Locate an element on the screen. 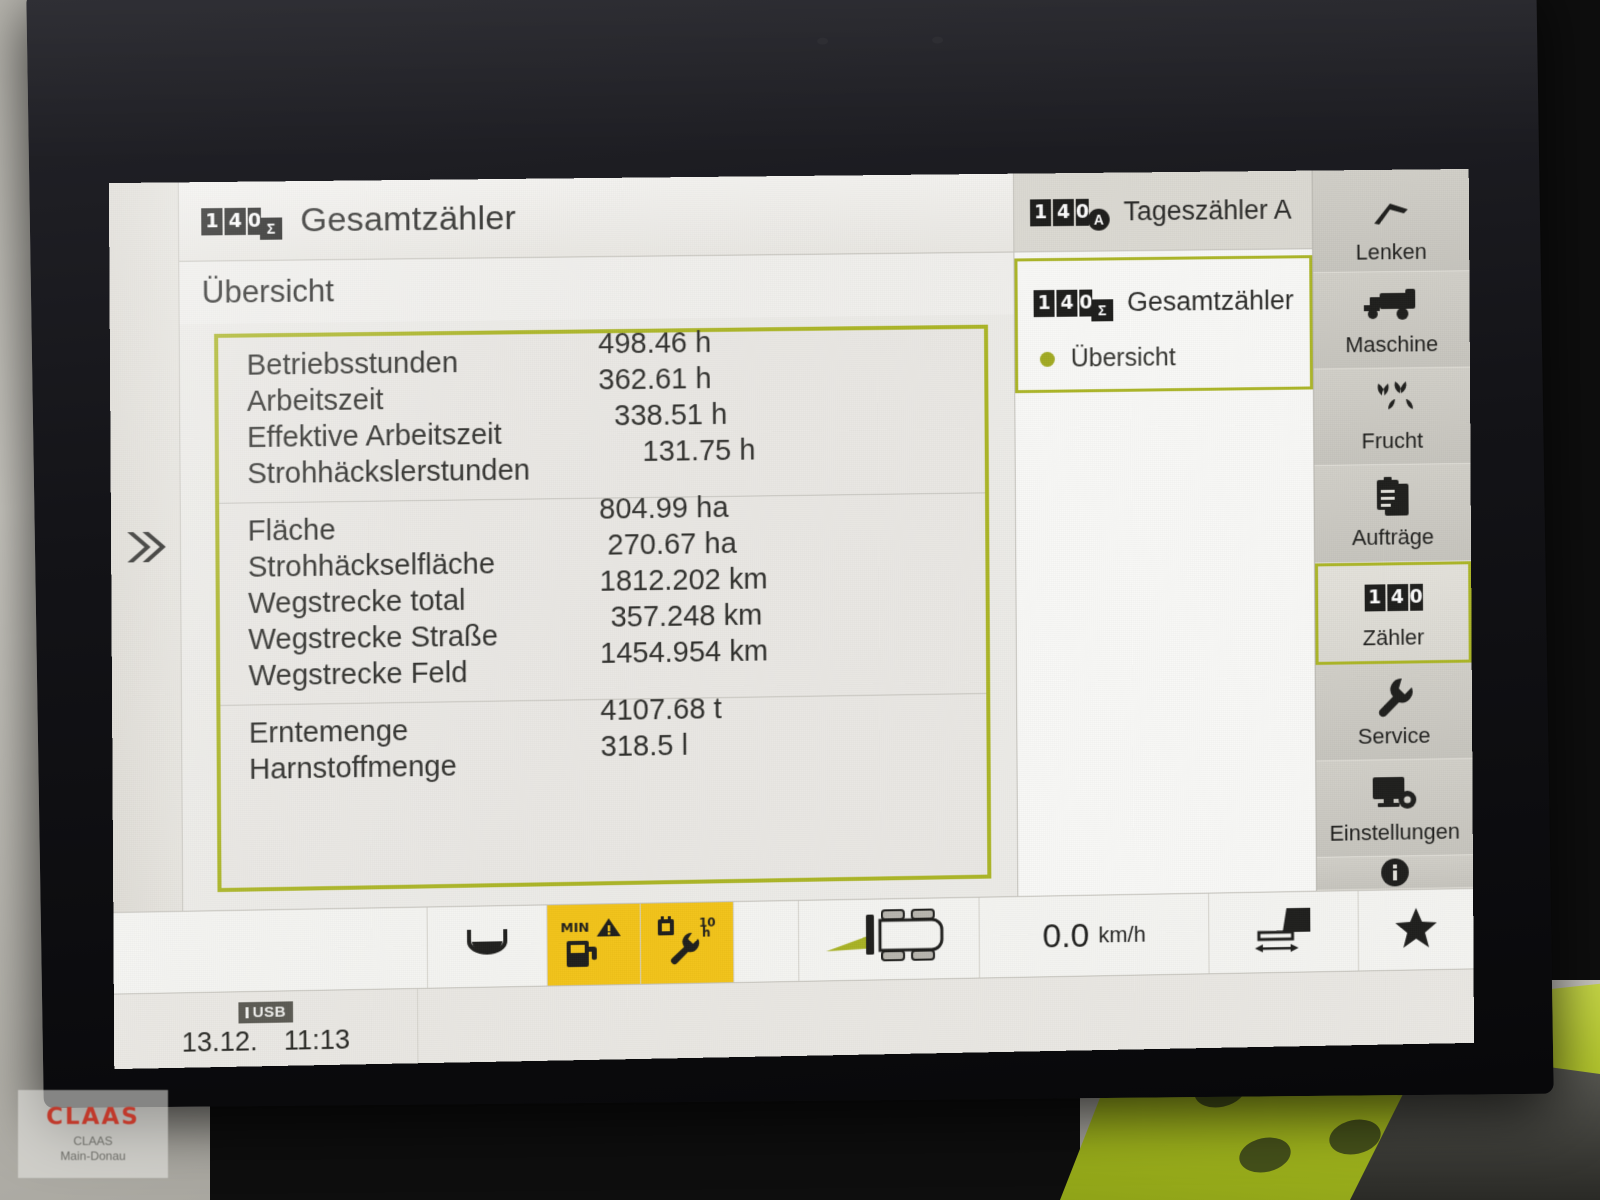 Image resolution: width=1600 pixels, height=1200 pixels. row-value: 1812.202 km is located at coordinates (683, 580).